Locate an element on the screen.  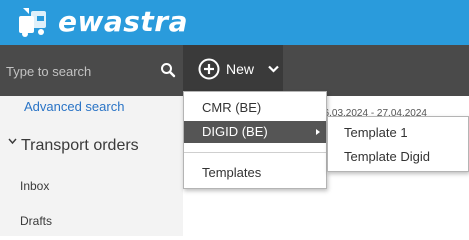
new-button: New is located at coordinates (233, 70).